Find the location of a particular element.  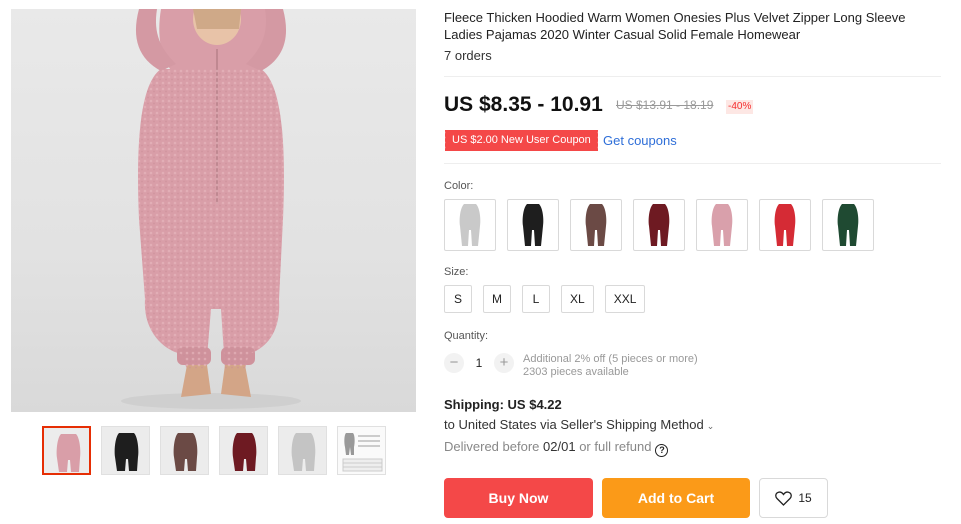

bulk-discount-note: Additional 2% off (5 pieces or more) is located at coordinates (610, 359).